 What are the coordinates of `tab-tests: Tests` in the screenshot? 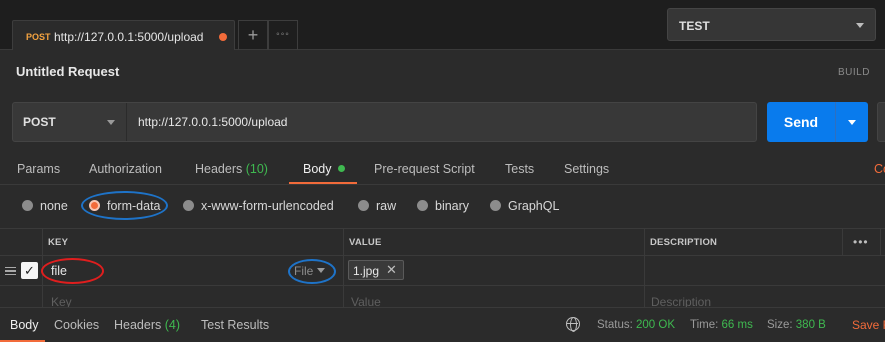 It's located at (519, 169).